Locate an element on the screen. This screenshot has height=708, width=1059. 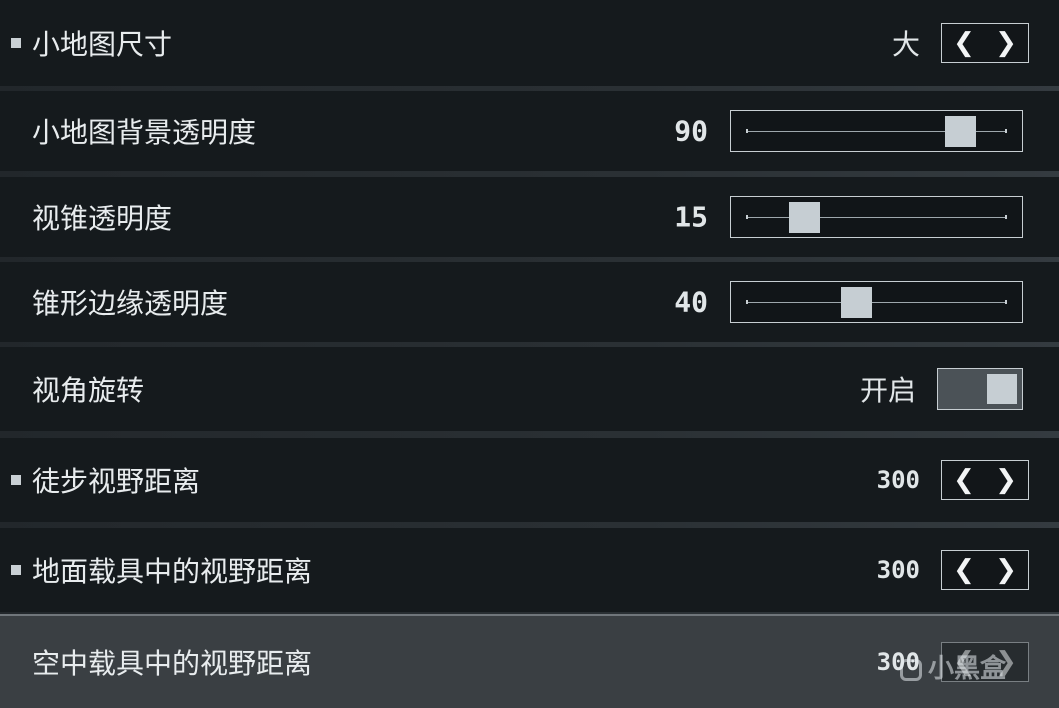
setting-value: 15 is located at coordinates (691, 217).